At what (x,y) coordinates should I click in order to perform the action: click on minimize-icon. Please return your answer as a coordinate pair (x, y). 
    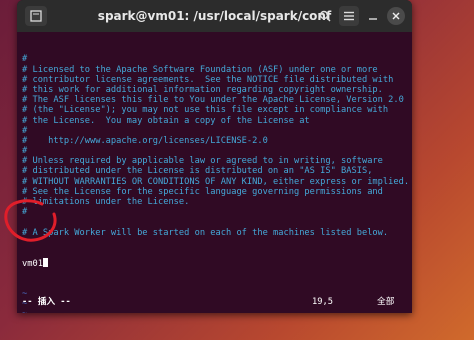
    Looking at the image, I should click on (373, 16).